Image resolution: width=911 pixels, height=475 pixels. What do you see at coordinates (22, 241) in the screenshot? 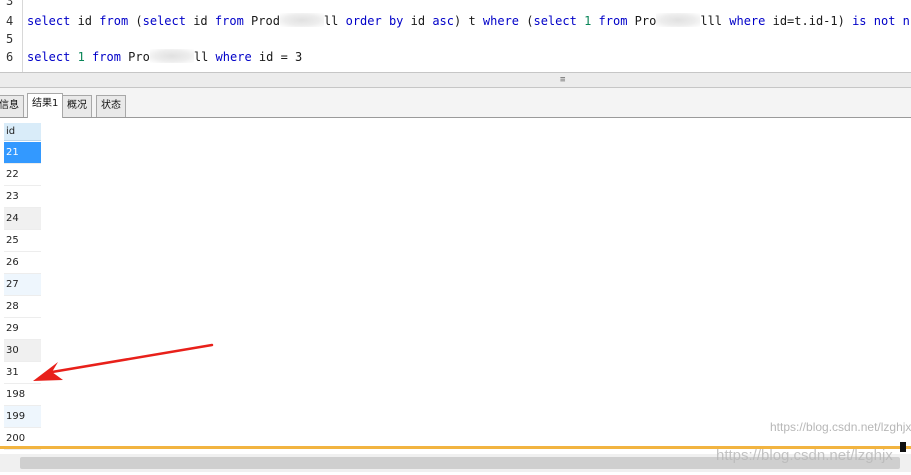
I see `table-row: 25` at bounding box center [22, 241].